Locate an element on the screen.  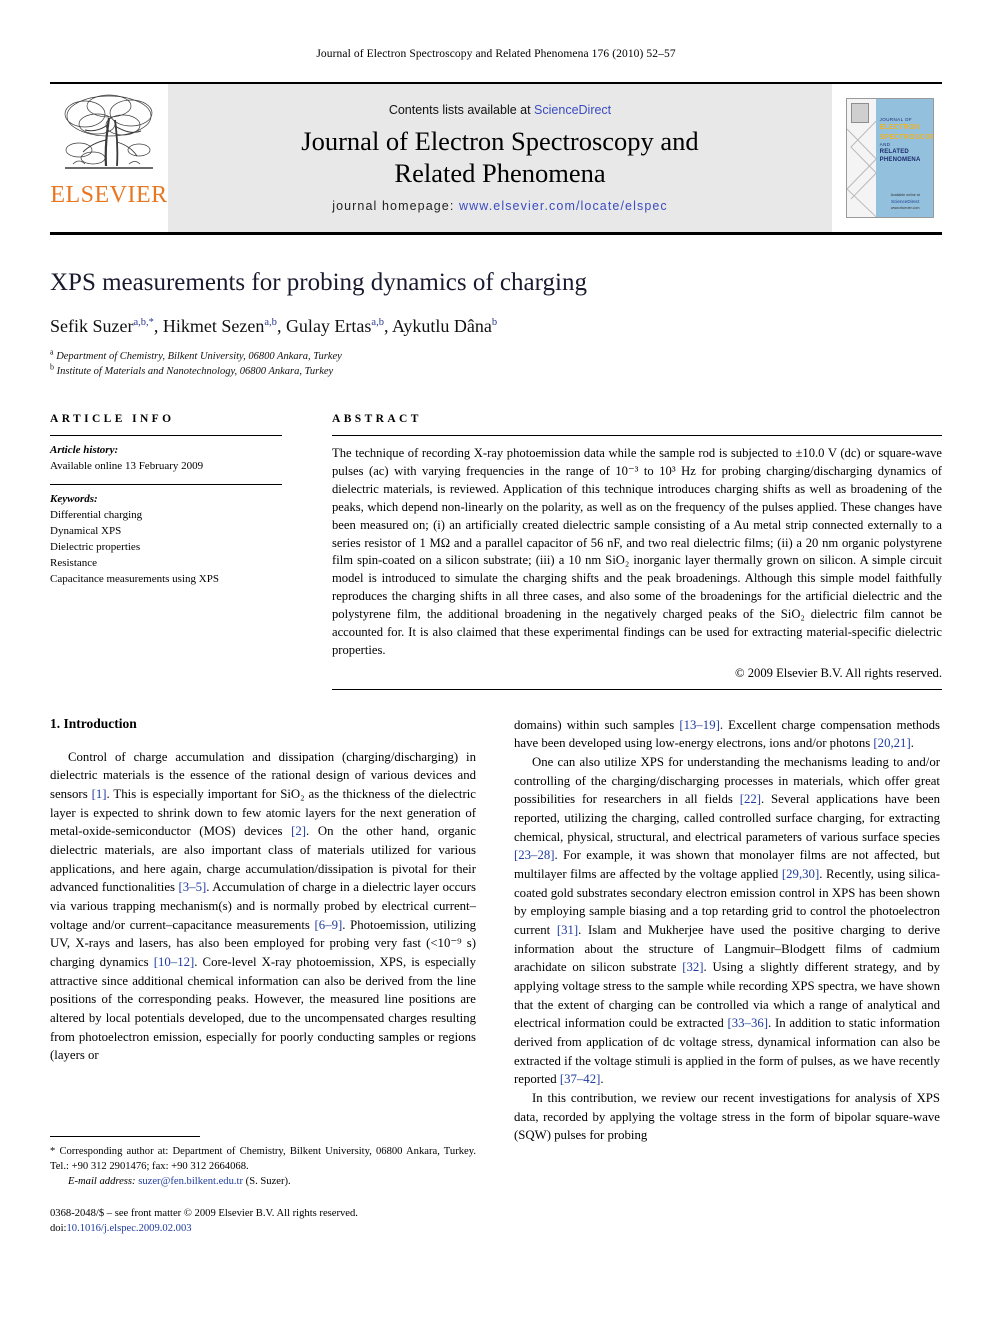
citation-ref: [10–12] is located at coordinates (174, 962).